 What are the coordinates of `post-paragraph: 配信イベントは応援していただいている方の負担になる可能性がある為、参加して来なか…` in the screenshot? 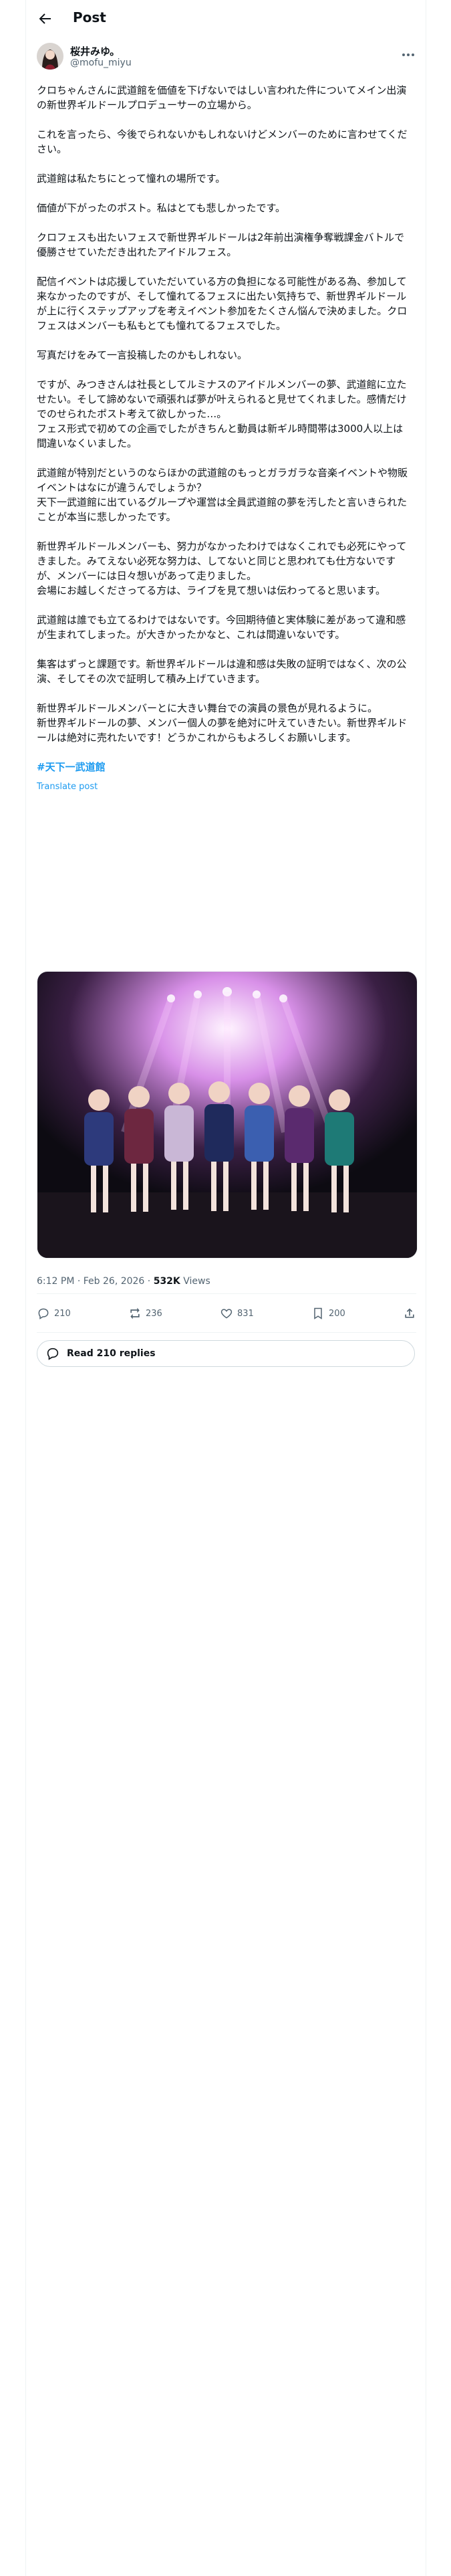 It's located at (222, 304).